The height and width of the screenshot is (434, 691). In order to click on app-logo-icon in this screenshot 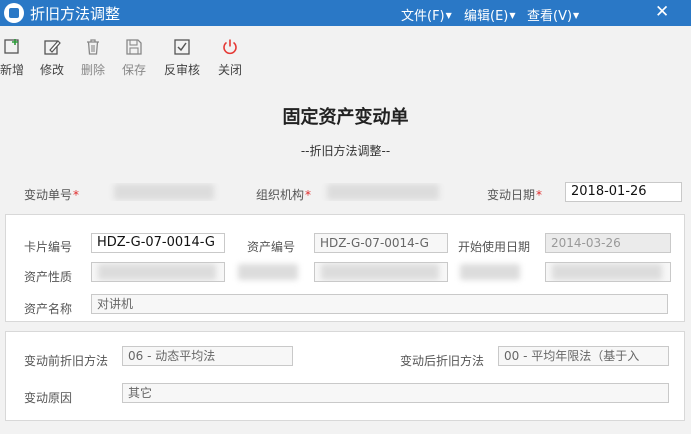, I will do `click(14, 13)`.